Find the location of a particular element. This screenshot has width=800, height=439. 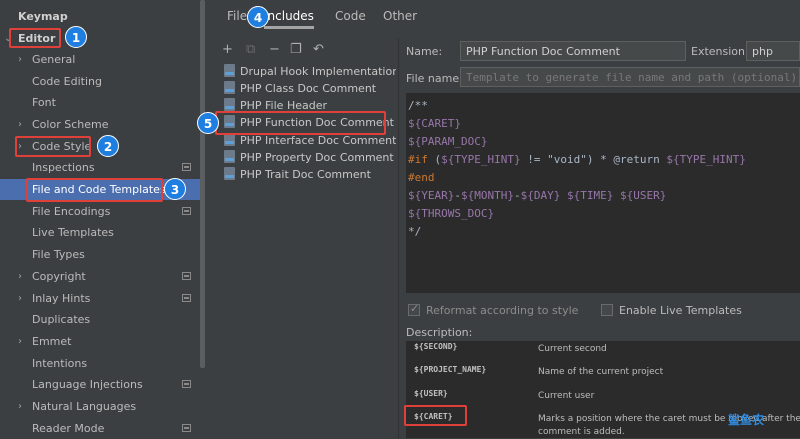

name-field: PHP Function Doc Comment is located at coordinates (573, 51).